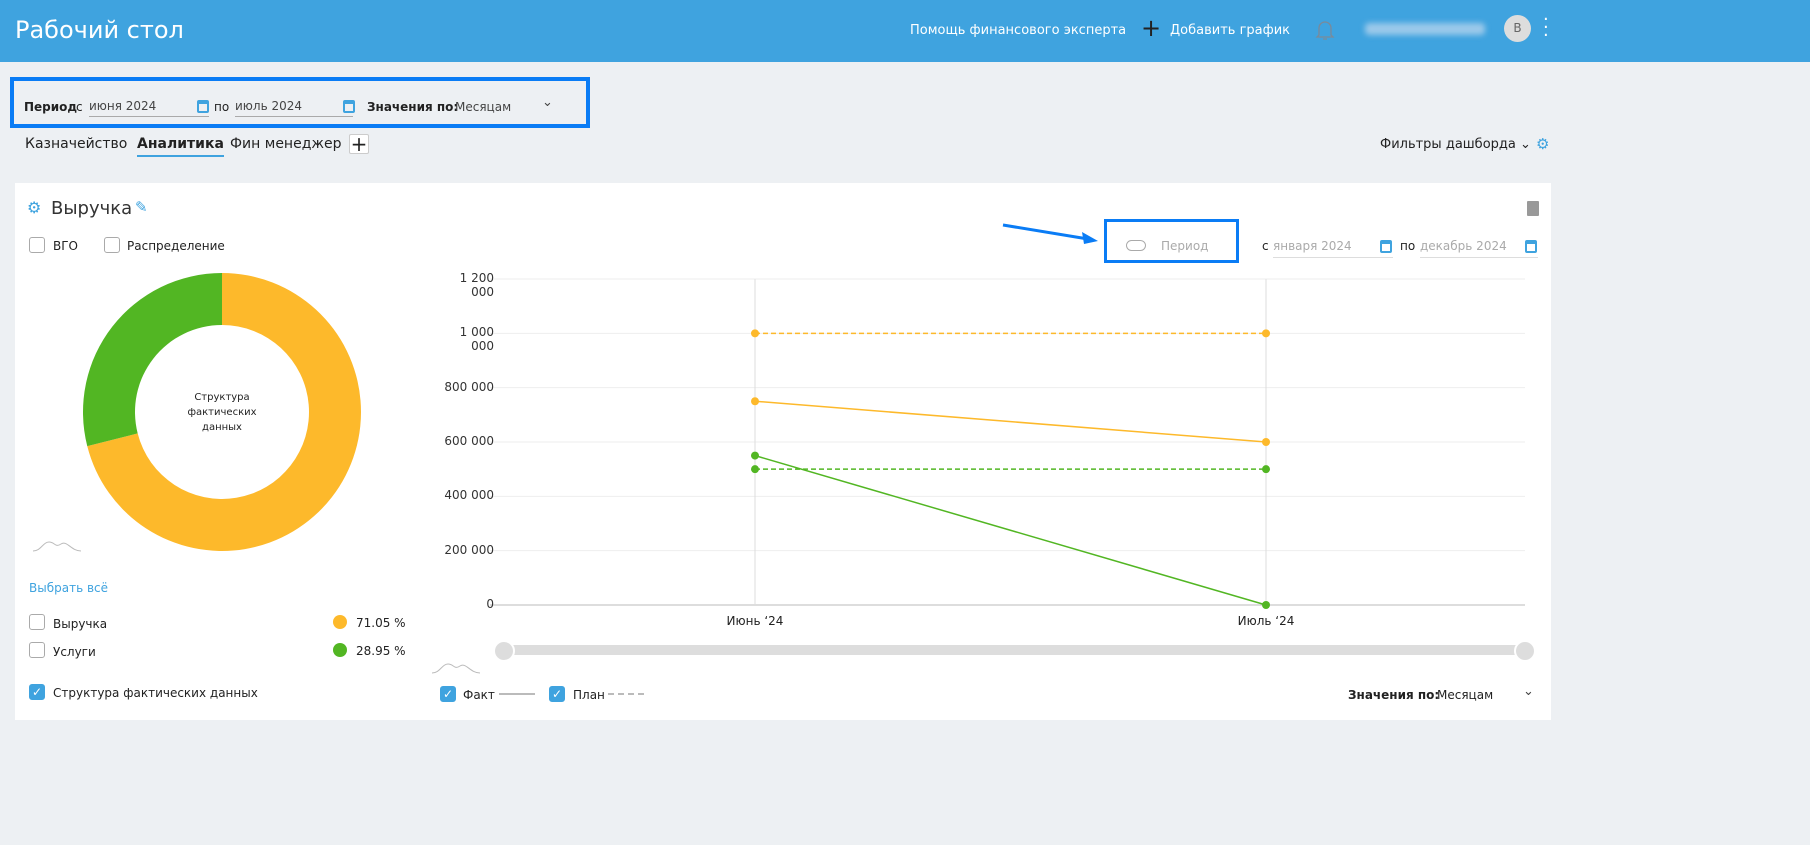 Image resolution: width=1810 pixels, height=845 pixels. I want to click on y-tick-label: 1 000 000, so click(476, 339).